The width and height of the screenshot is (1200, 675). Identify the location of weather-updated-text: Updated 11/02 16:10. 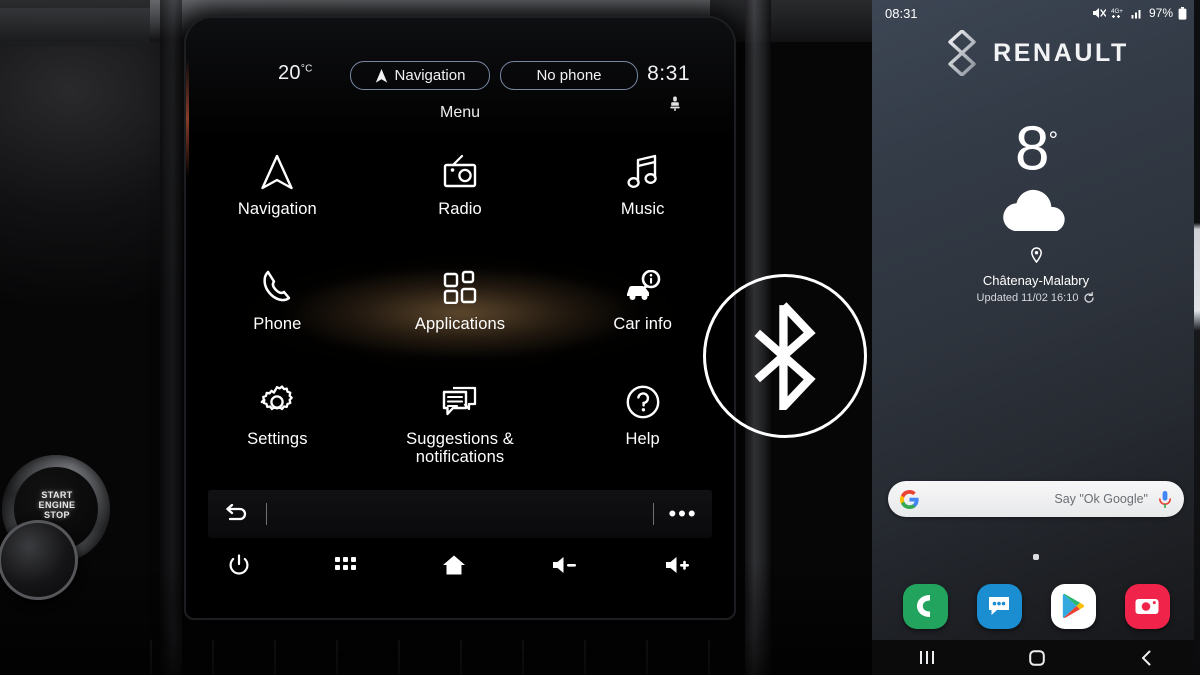
(1027, 297).